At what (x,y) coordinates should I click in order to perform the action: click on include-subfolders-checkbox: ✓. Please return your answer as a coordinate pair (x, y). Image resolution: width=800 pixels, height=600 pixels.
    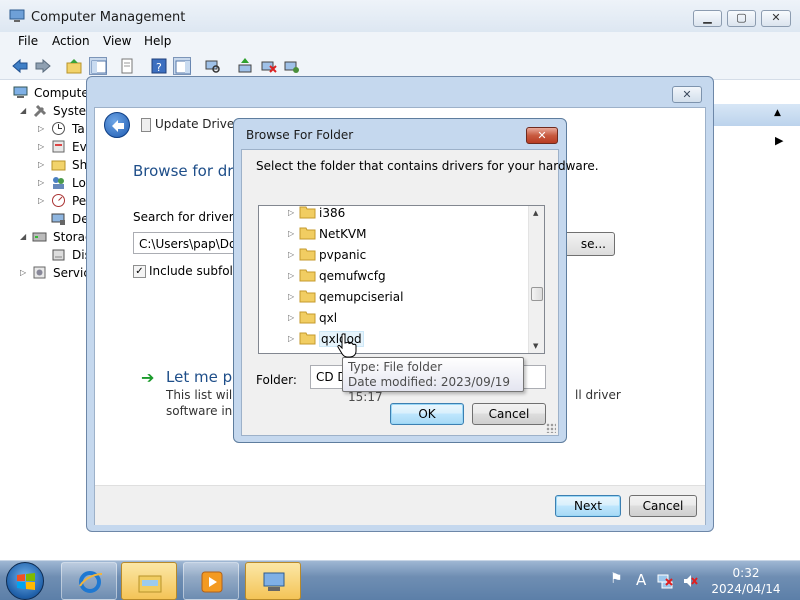
    Looking at the image, I should click on (139, 271).